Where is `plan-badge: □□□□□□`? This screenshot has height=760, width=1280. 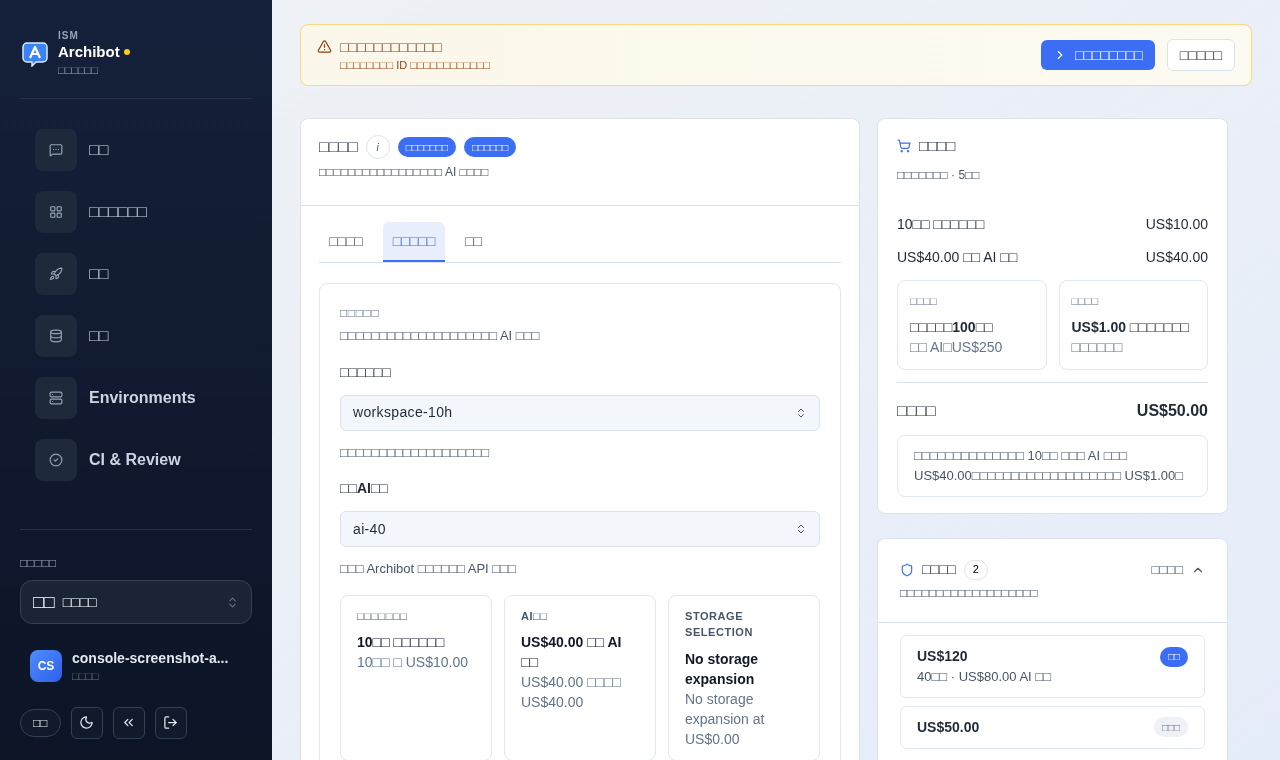 plan-badge: □□□□□□ is located at coordinates (490, 147).